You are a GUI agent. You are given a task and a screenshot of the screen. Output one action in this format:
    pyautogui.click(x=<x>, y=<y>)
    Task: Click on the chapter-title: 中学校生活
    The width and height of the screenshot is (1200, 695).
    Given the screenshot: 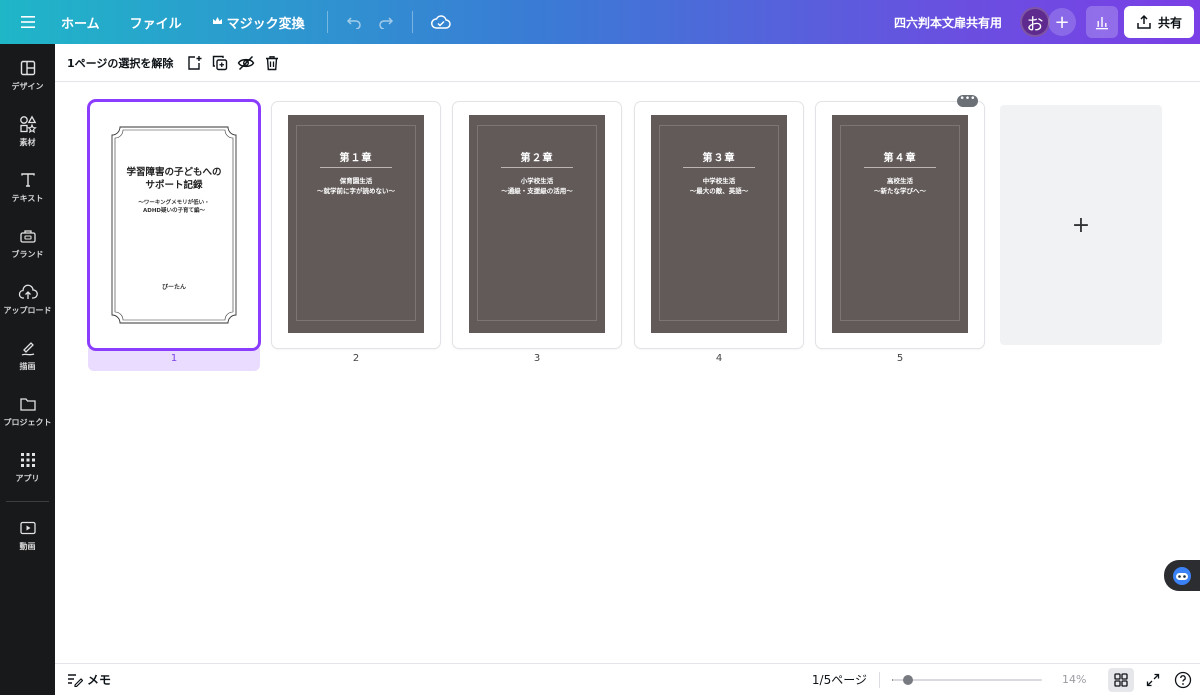 What is the action you would take?
    pyautogui.click(x=719, y=181)
    